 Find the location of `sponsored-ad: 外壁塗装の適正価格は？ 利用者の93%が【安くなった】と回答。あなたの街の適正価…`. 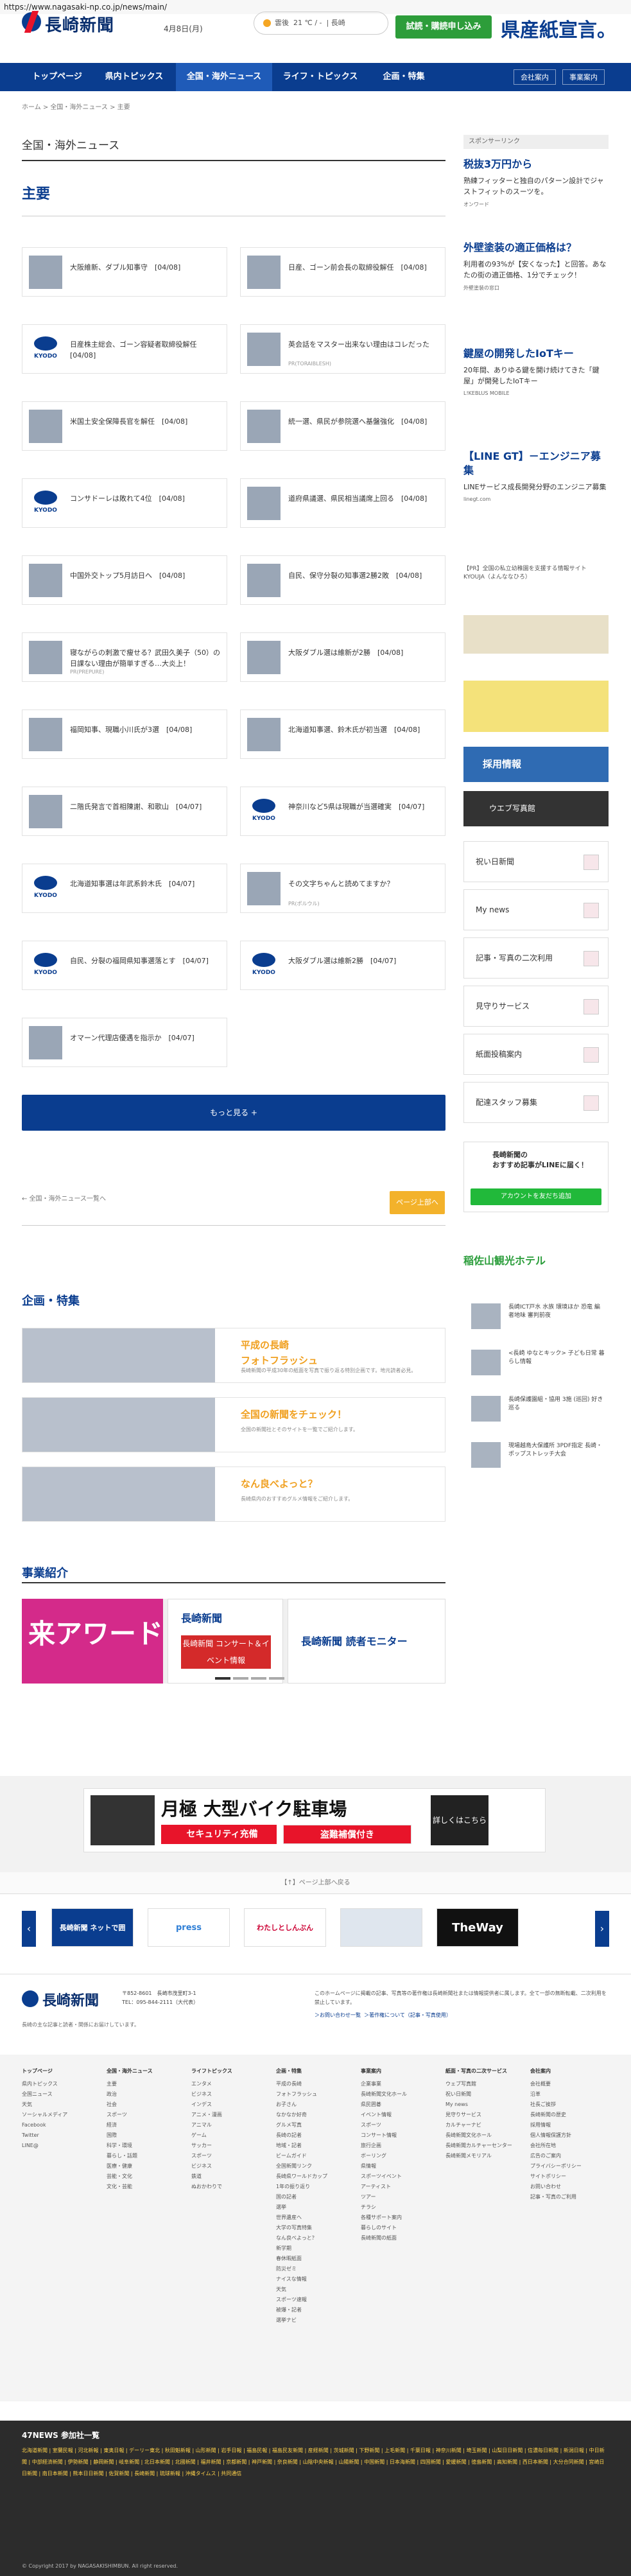

sponsored-ad: 外壁塗装の適正価格は？ 利用者の93%が【安くなった】と回答。あなたの街の適正価… is located at coordinates (536, 266).